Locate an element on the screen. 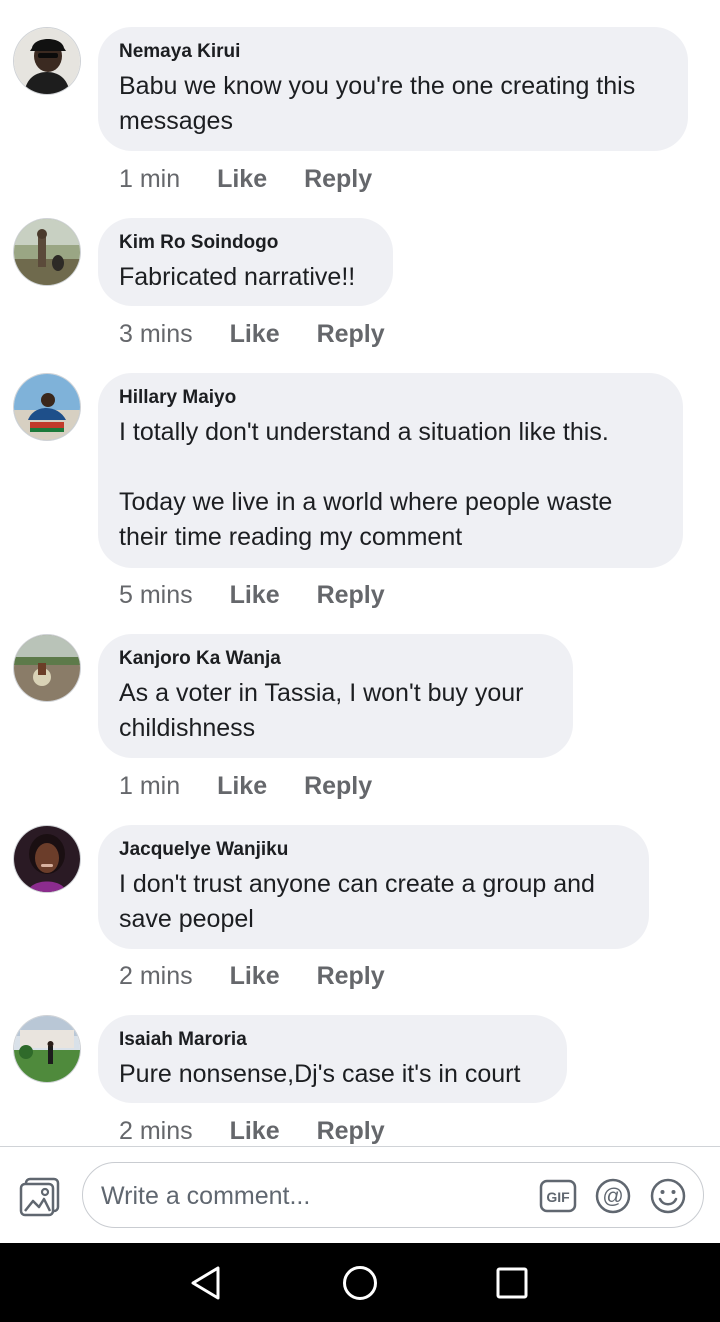 This screenshot has height=1322, width=720. comment-text: Pure nonsense,Dj's case it's in court is located at coordinates (320, 1074).